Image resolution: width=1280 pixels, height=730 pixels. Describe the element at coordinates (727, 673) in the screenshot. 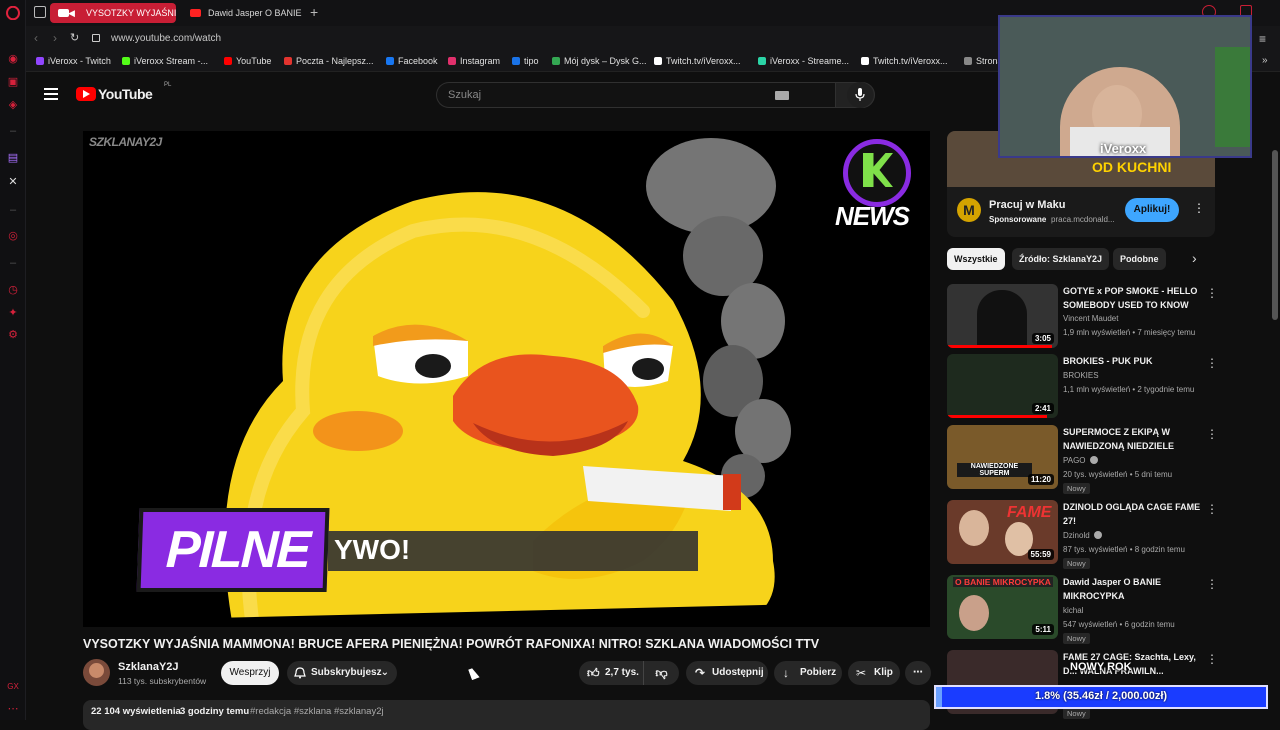

I see `share-button: ↷ Udostępnij` at that location.